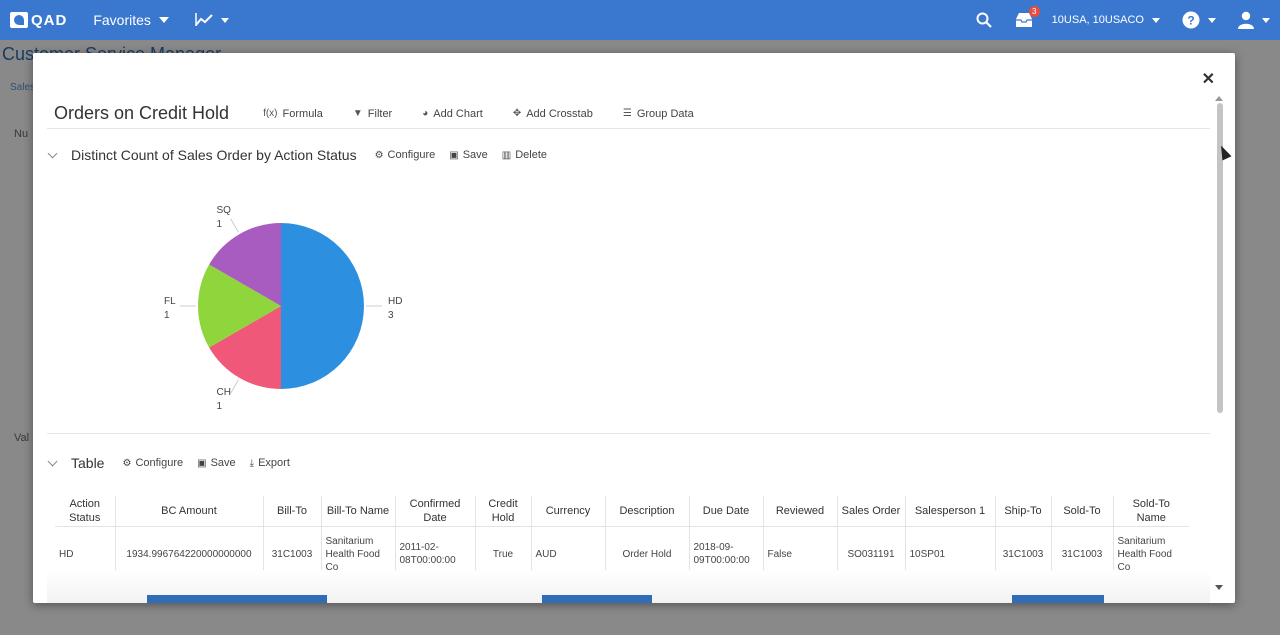  I want to click on column-header: Credit Hold, so click(503, 511).